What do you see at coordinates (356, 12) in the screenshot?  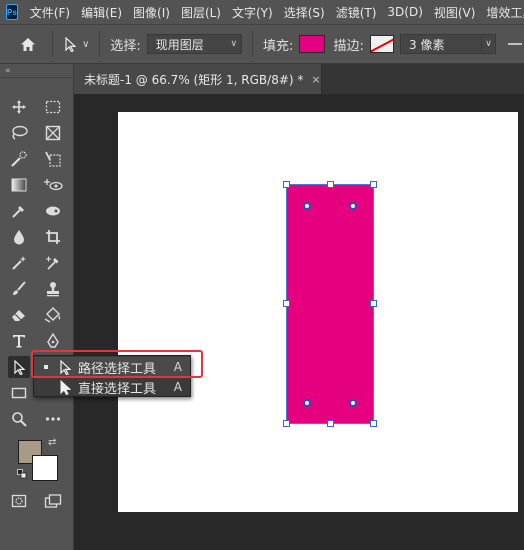 I see `menu-filter: 滤镜(T)` at bounding box center [356, 12].